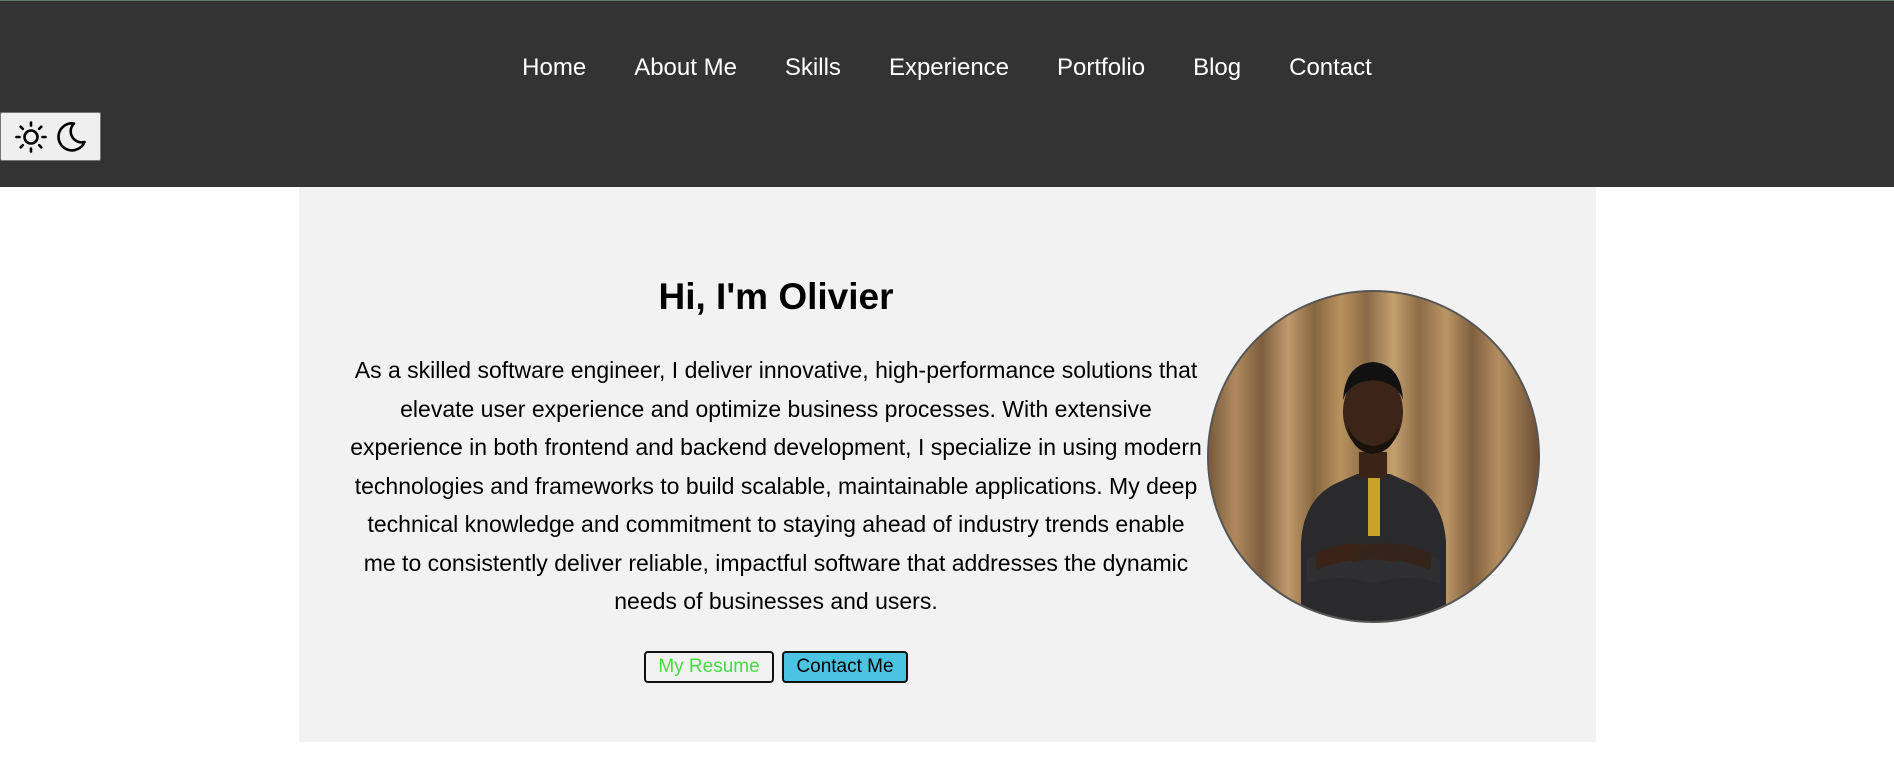 This screenshot has height=757, width=1894. Describe the element at coordinates (1101, 68) in the screenshot. I see `nav-link-portfolio: Portfolio` at that location.